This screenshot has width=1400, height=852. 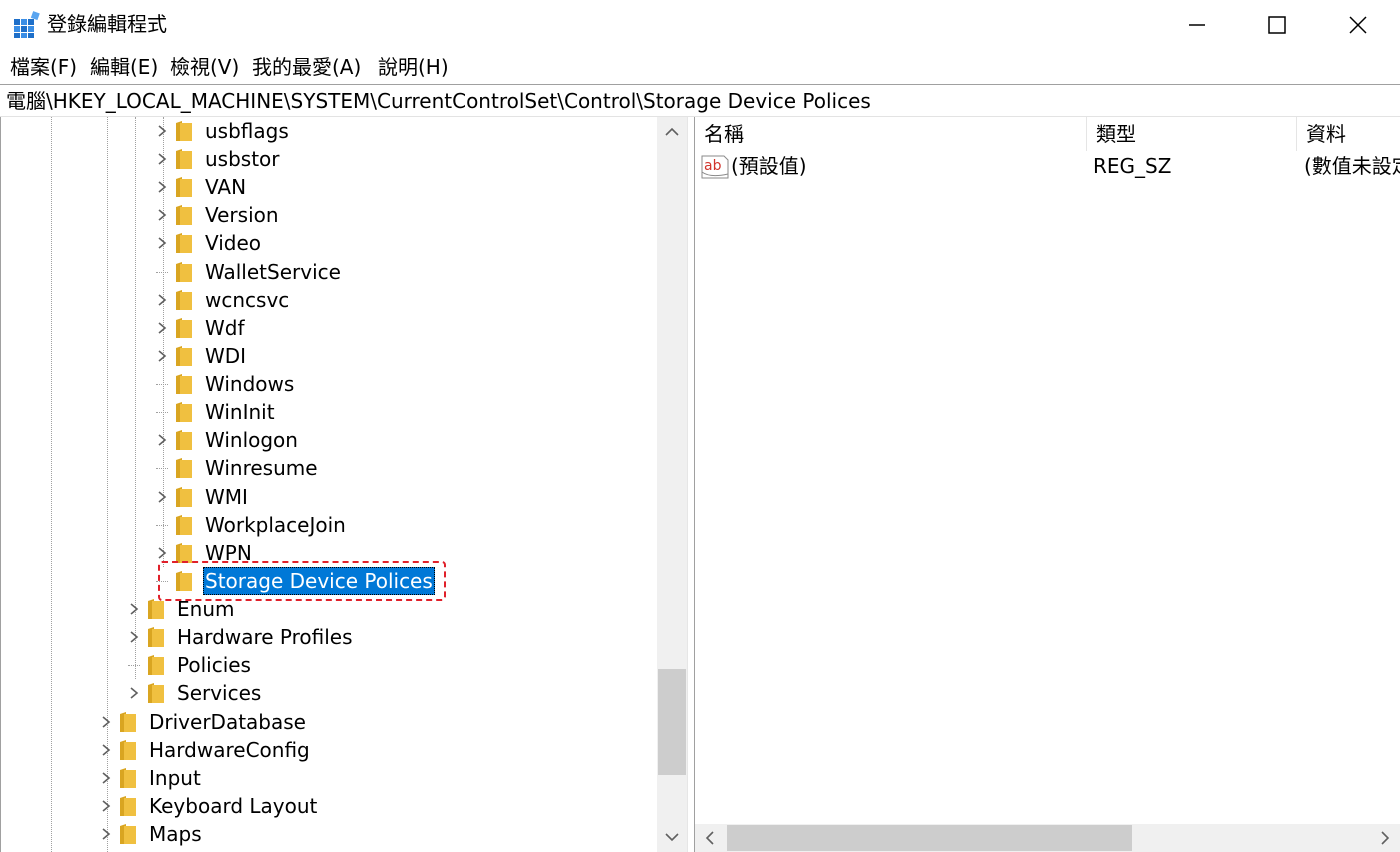 I want to click on window-title: 登錄編輯程式, so click(x=107, y=24).